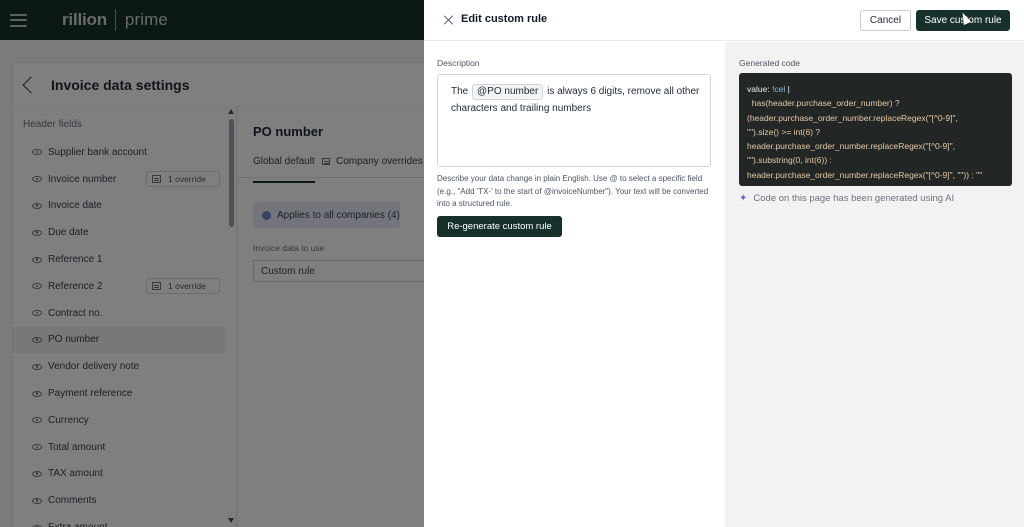 This screenshot has height=527, width=1024. I want to click on sidebar-item: Payment reference, so click(119, 393).